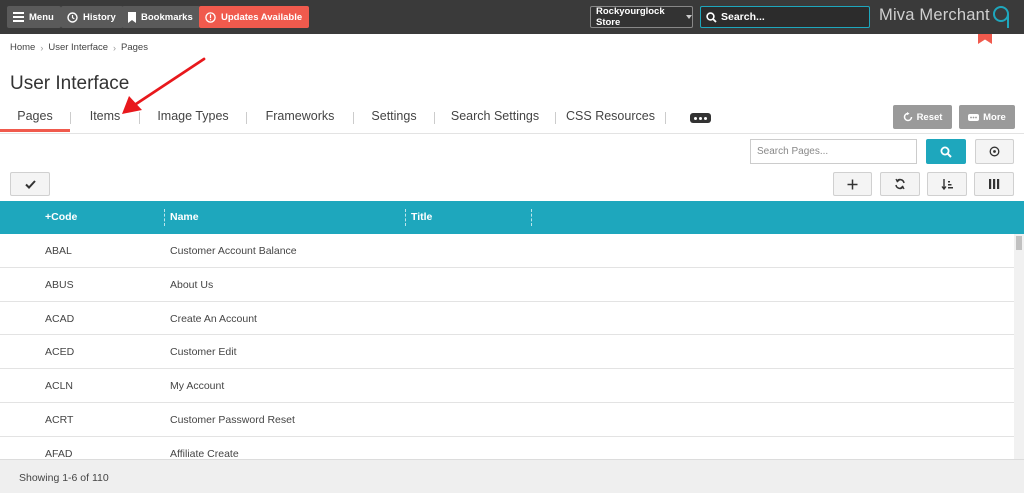 This screenshot has width=1024, height=493. I want to click on breadcrumb: Home › User Interface › Pages, so click(79, 47).